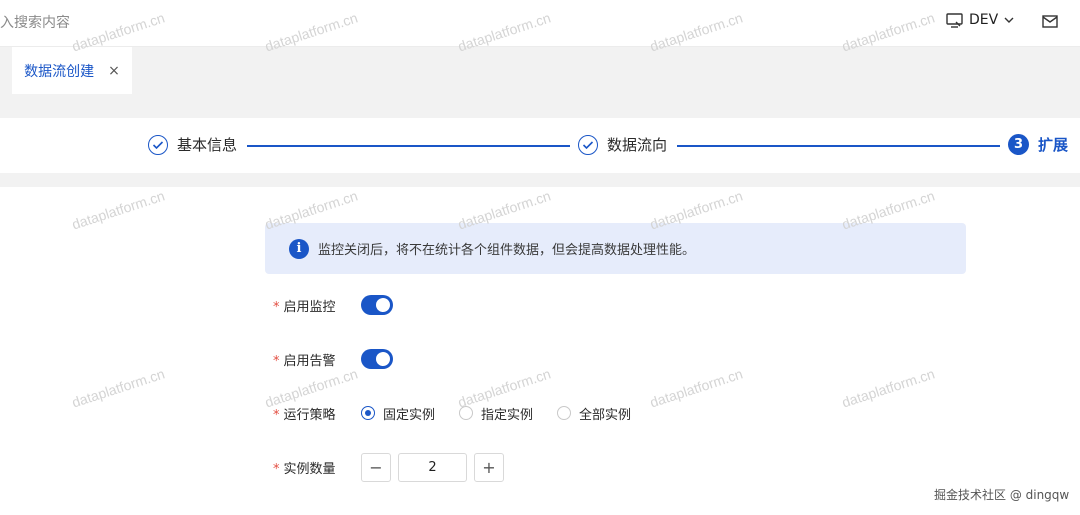 The width and height of the screenshot is (1080, 515). What do you see at coordinates (299, 248) in the screenshot?
I see `info-icon: i` at bounding box center [299, 248].